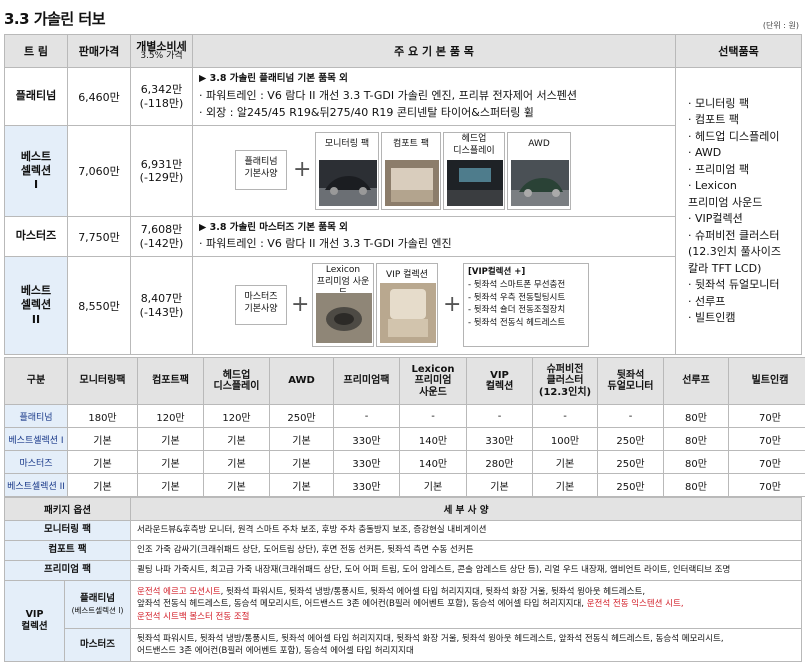 The width and height of the screenshot is (805, 665). What do you see at coordinates (36, 381) in the screenshot?
I see `cmp-header: 구분` at bounding box center [36, 381].